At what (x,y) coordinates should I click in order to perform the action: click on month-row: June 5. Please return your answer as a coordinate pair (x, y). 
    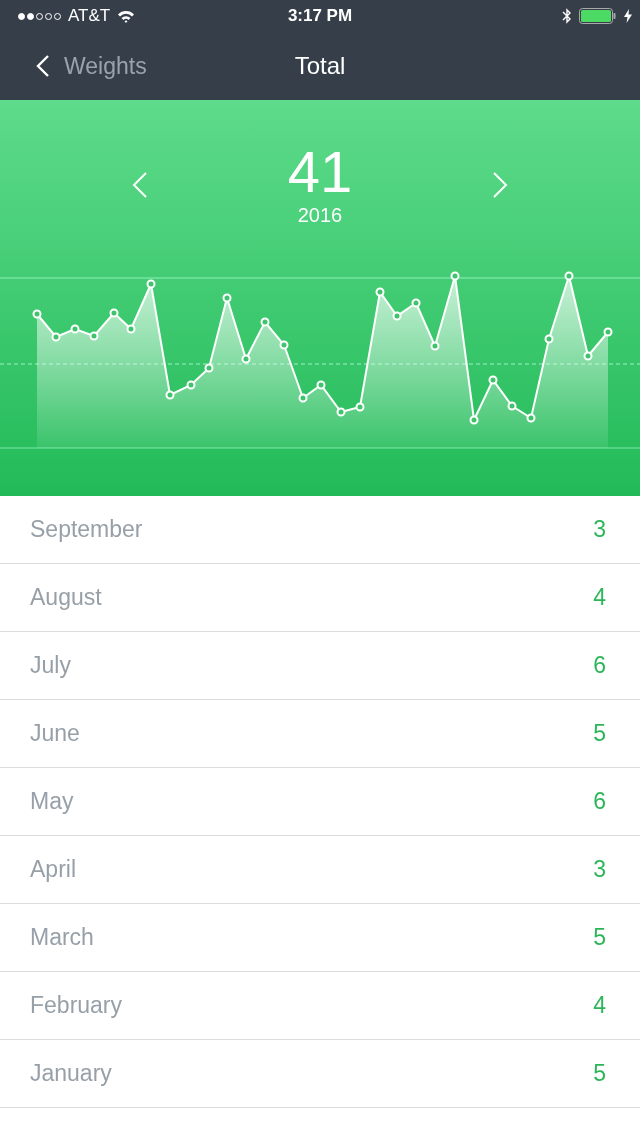
    Looking at the image, I should click on (320, 734).